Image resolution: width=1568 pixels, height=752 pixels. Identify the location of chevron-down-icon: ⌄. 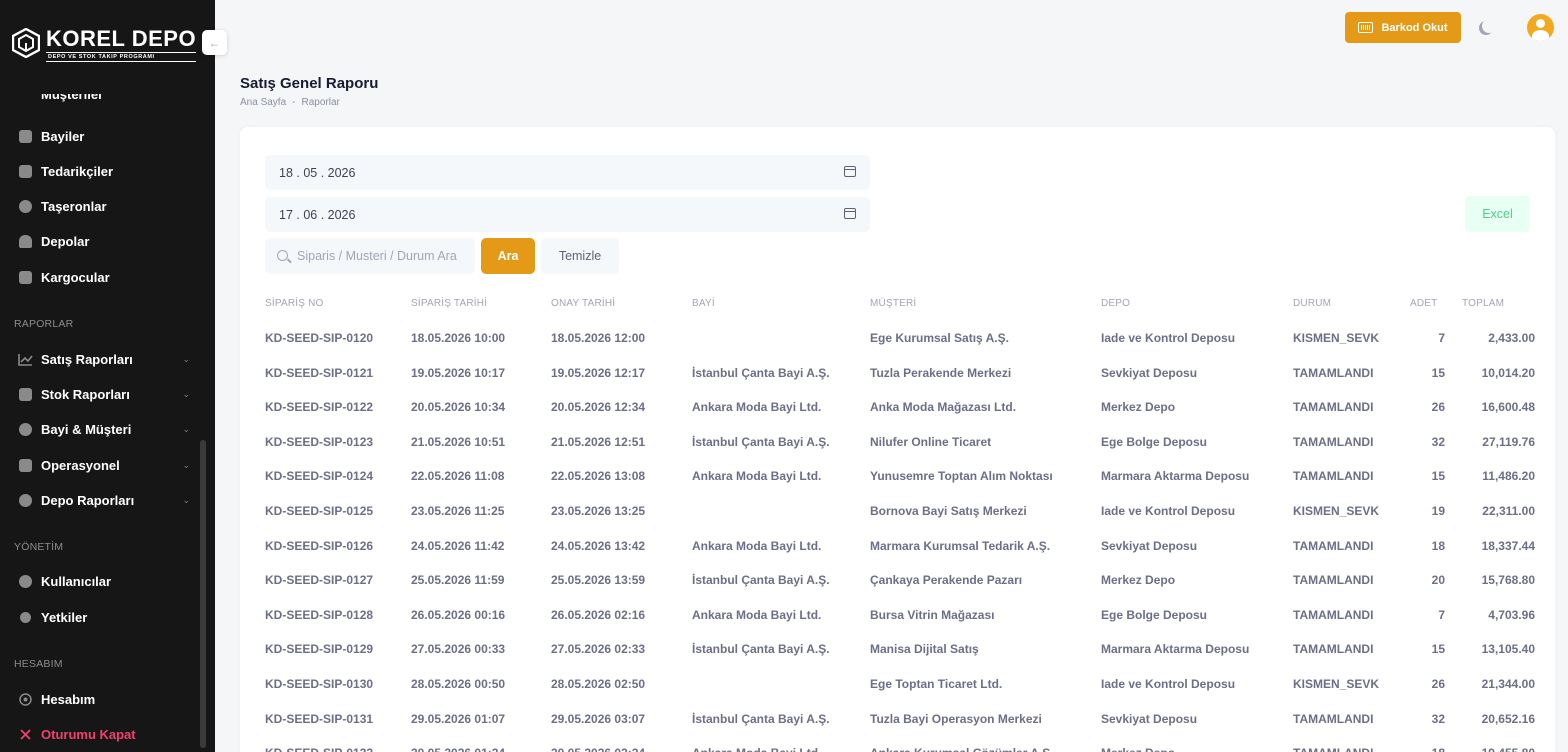
(186, 393).